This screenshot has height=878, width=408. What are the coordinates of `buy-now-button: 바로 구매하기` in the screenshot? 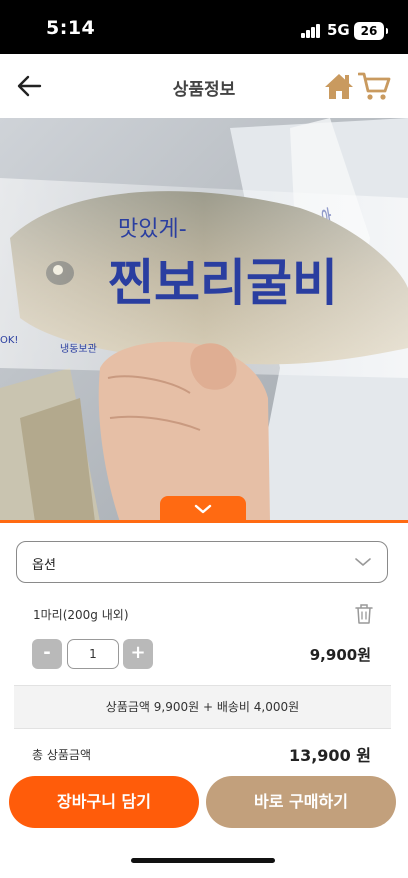 It's located at (301, 802).